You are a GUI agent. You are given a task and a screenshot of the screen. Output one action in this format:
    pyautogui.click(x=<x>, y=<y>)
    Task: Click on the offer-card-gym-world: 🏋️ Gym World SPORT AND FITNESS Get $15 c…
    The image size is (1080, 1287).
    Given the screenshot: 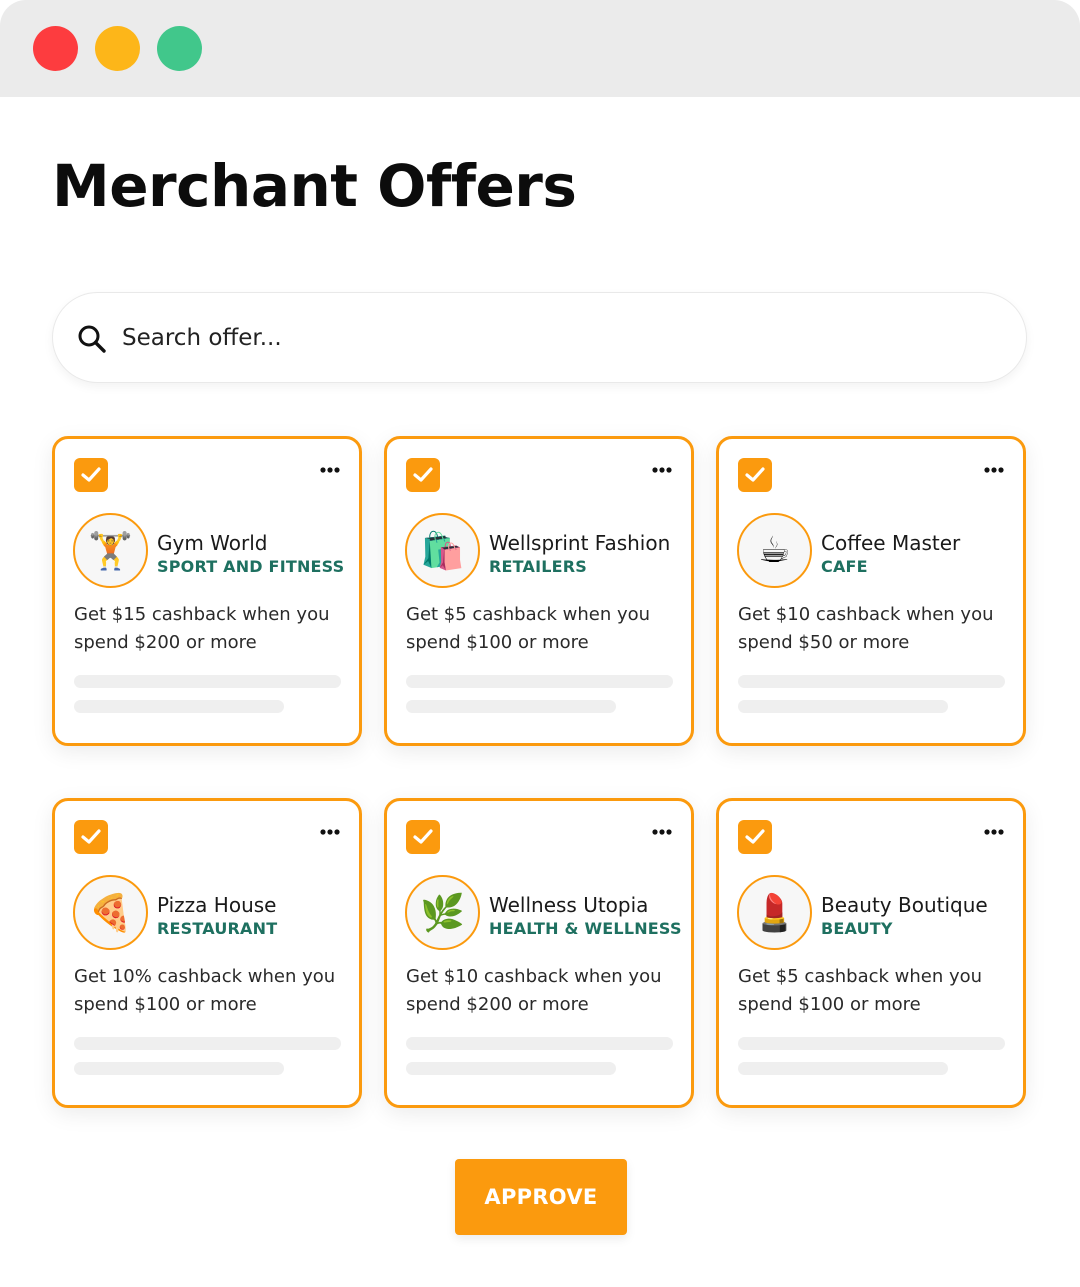 What is the action you would take?
    pyautogui.click(x=207, y=591)
    